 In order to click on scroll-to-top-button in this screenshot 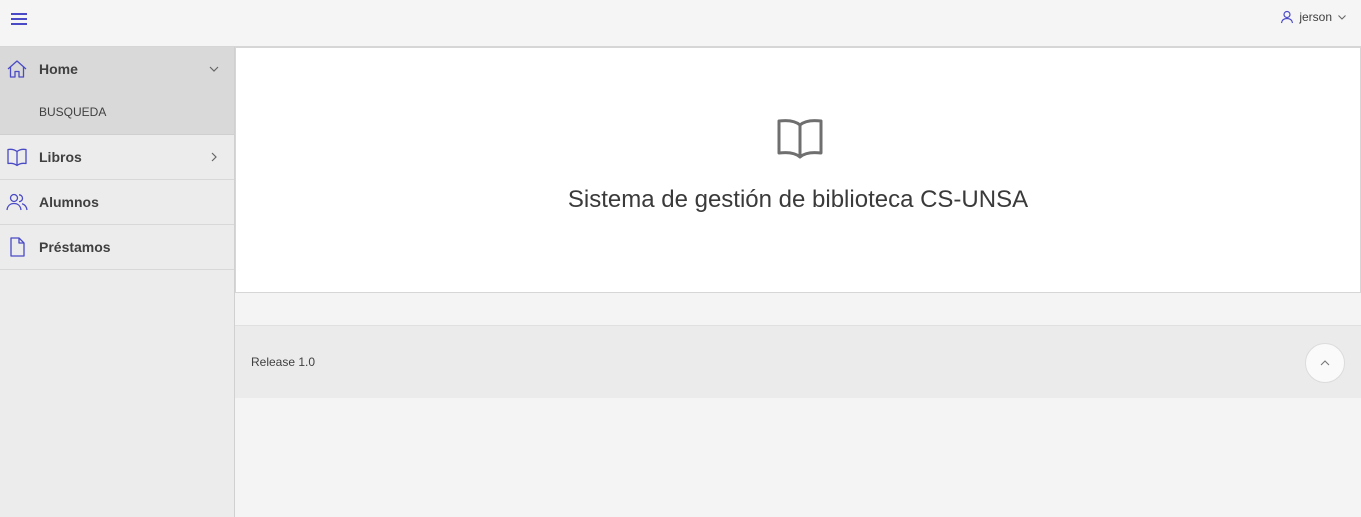, I will do `click(1325, 363)`.